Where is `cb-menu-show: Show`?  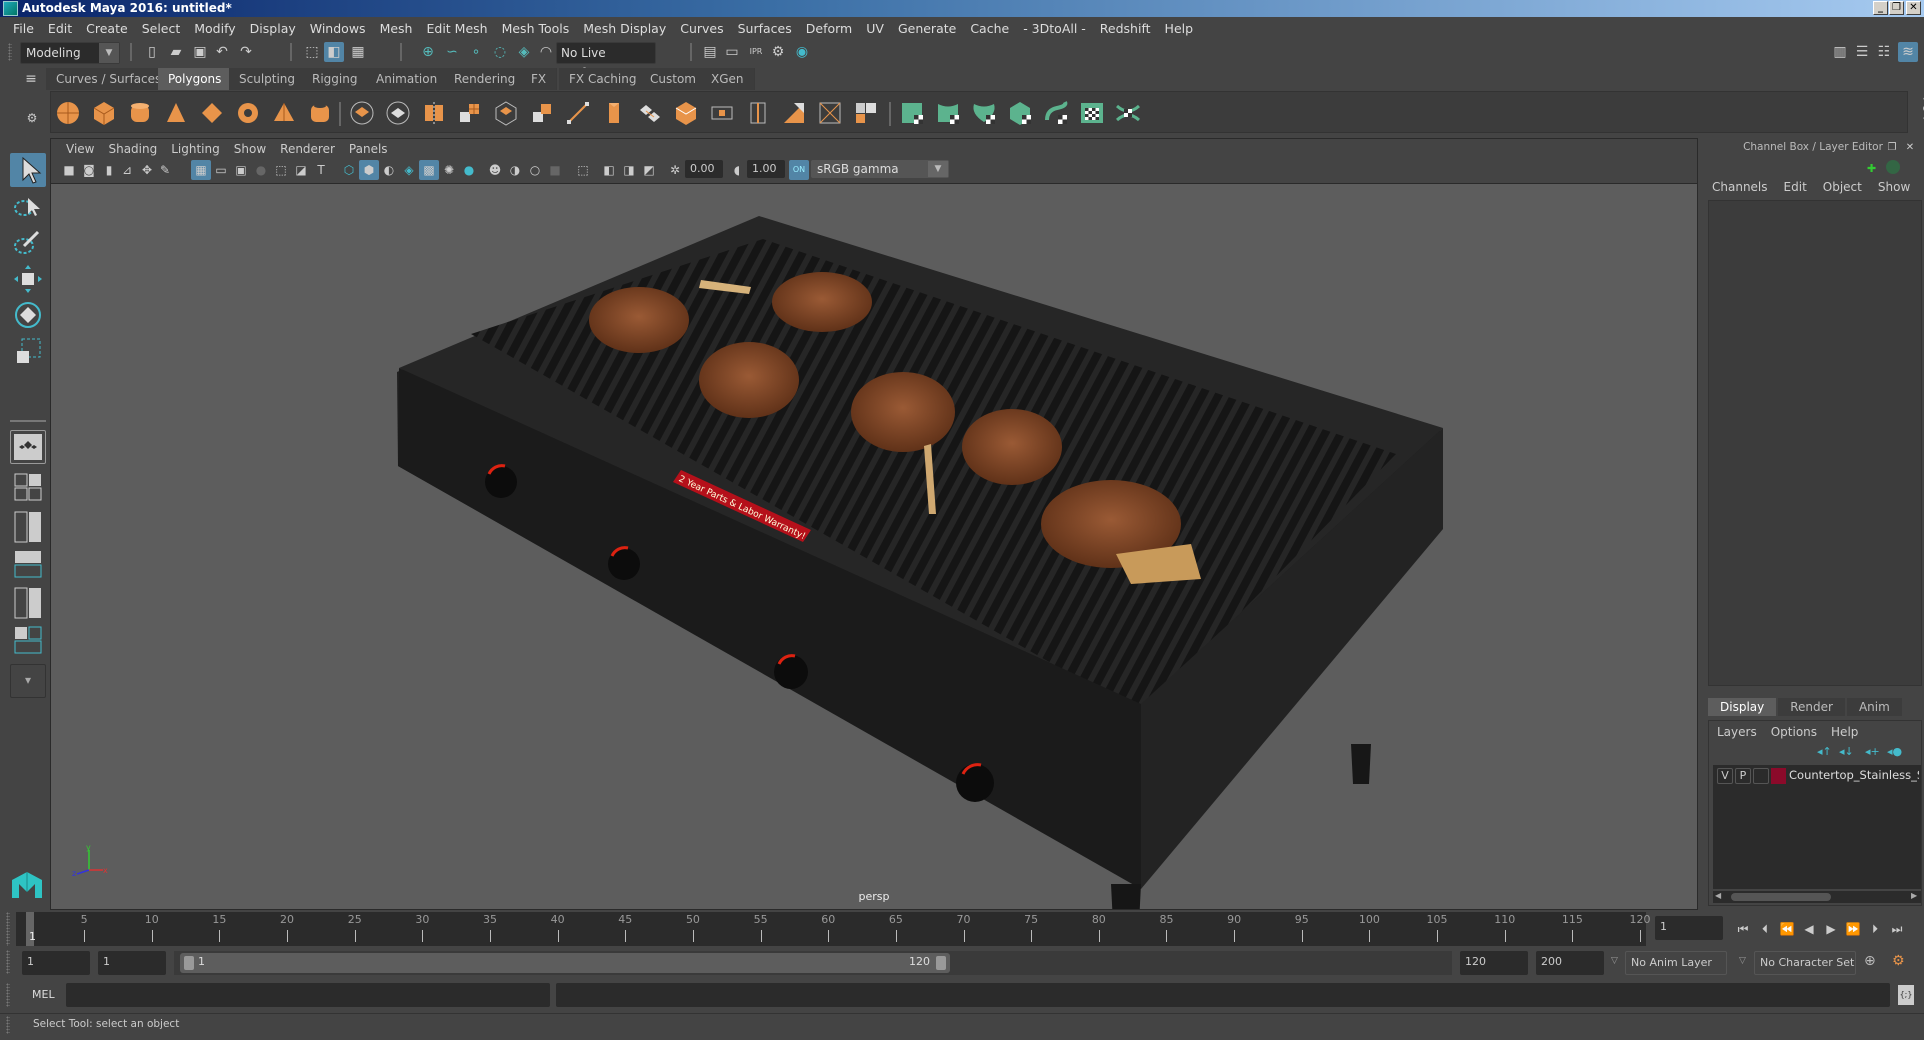 cb-menu-show: Show is located at coordinates (1894, 187).